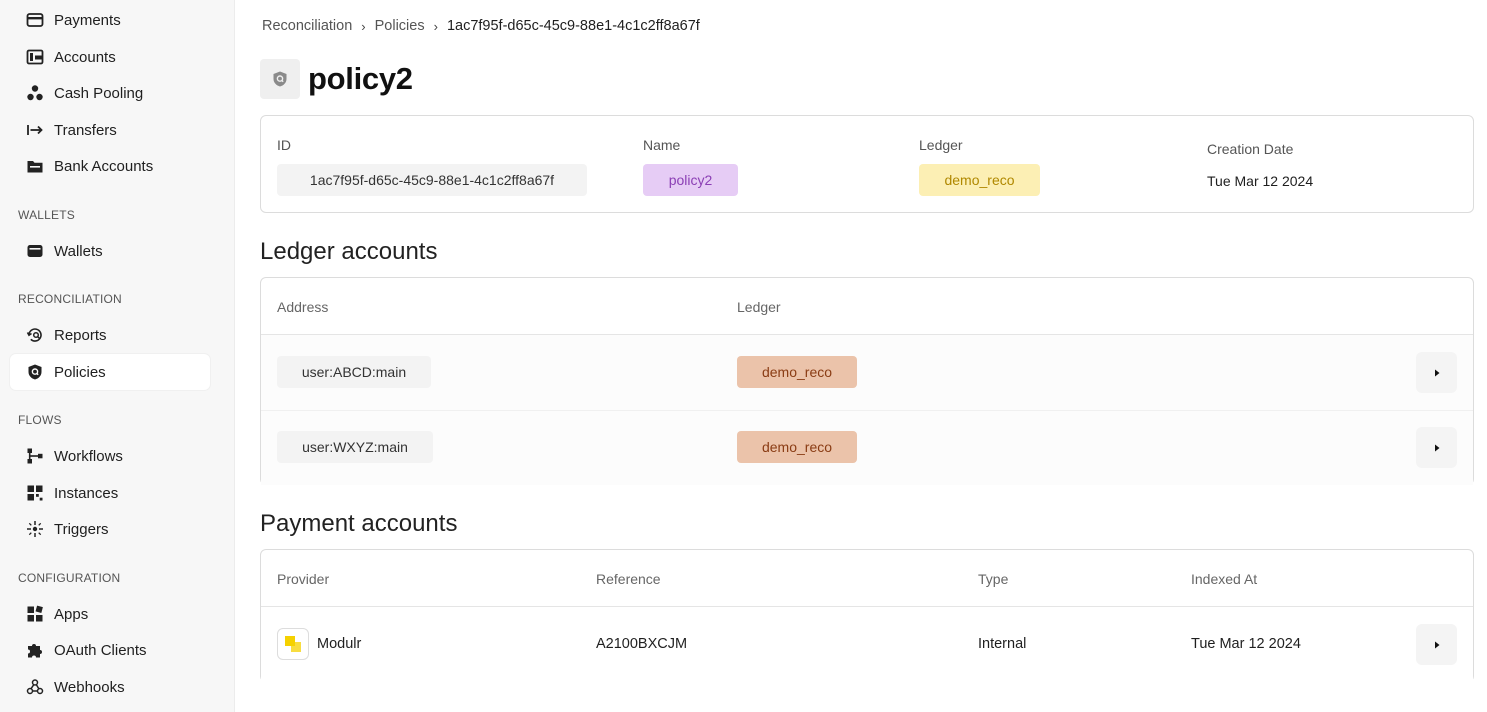  I want to click on sidebar-item-accounts: Accounts, so click(110, 57).